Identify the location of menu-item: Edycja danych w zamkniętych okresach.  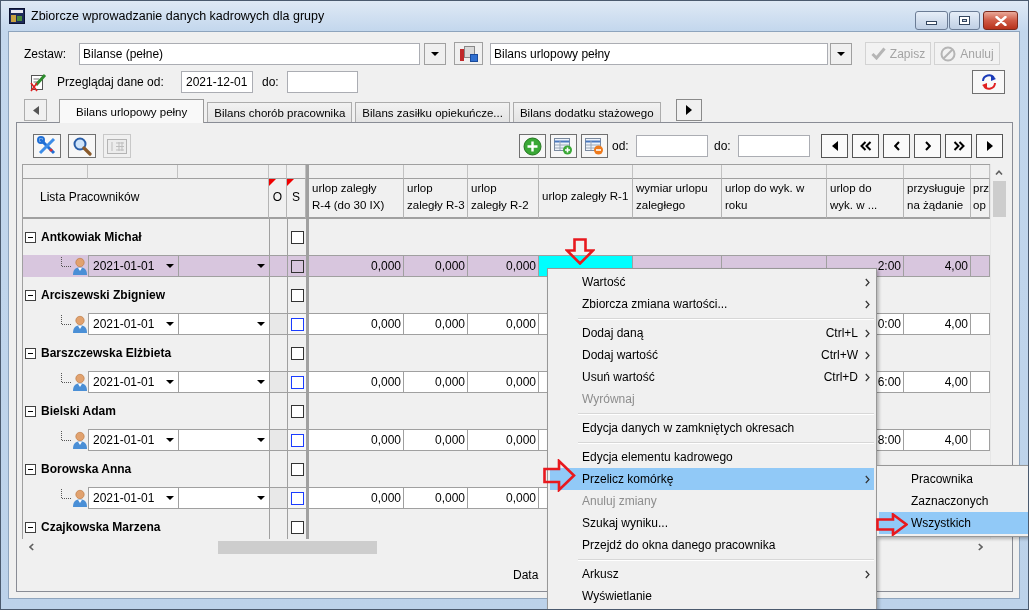
(712, 428).